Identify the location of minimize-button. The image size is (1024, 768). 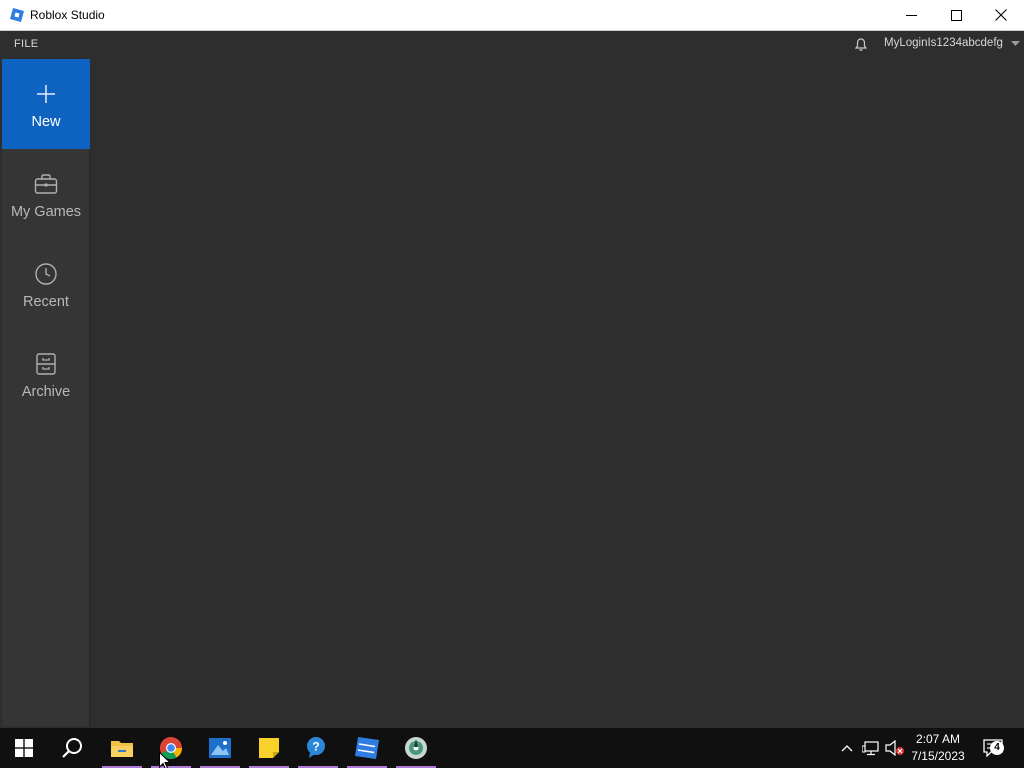
(911, 15).